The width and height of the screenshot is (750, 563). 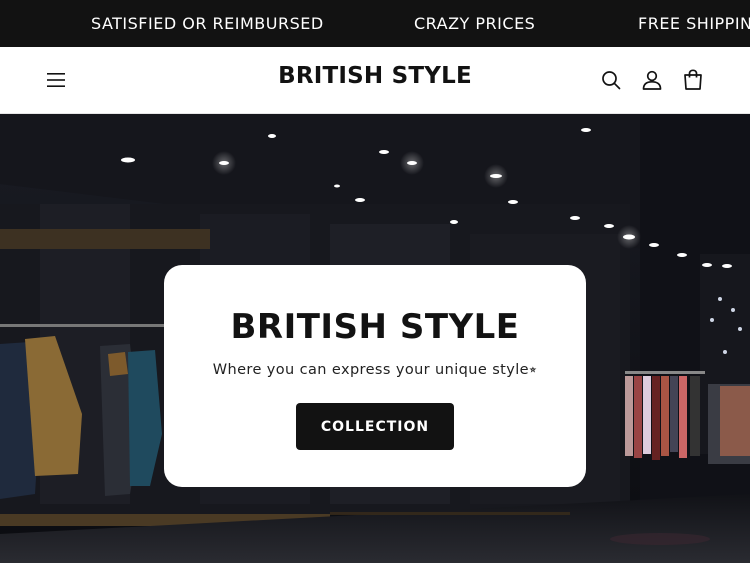 I want to click on site-logo: BRITISH STYLE, so click(x=375, y=76).